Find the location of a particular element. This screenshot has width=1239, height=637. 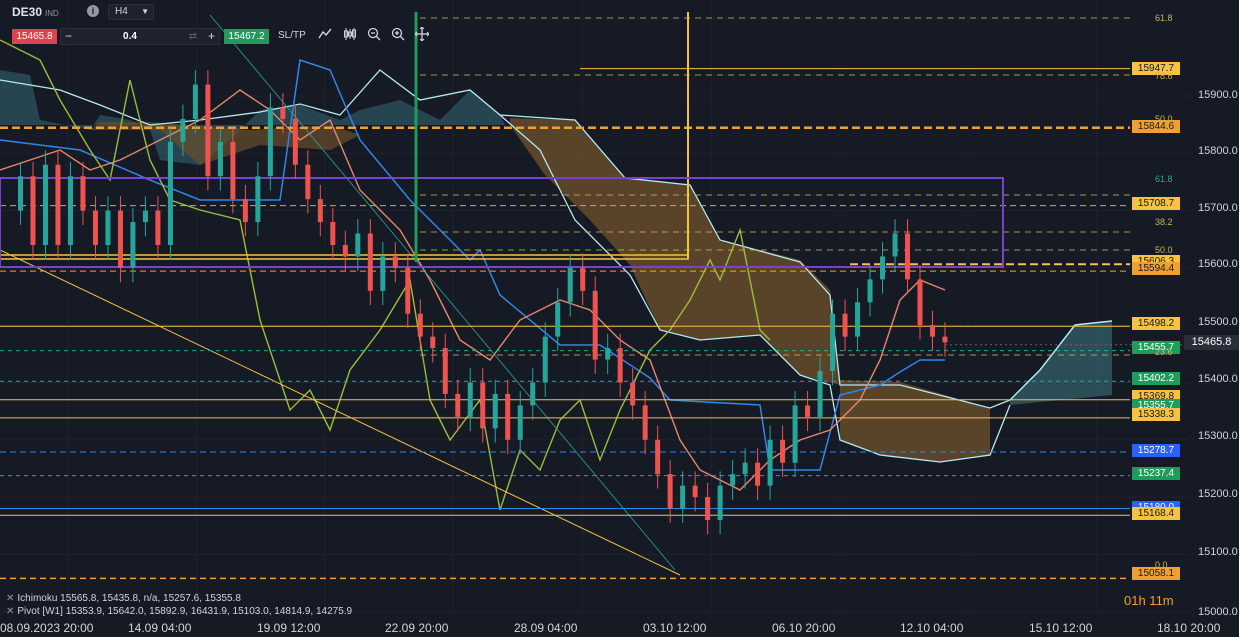

candles-icon is located at coordinates (350, 36).